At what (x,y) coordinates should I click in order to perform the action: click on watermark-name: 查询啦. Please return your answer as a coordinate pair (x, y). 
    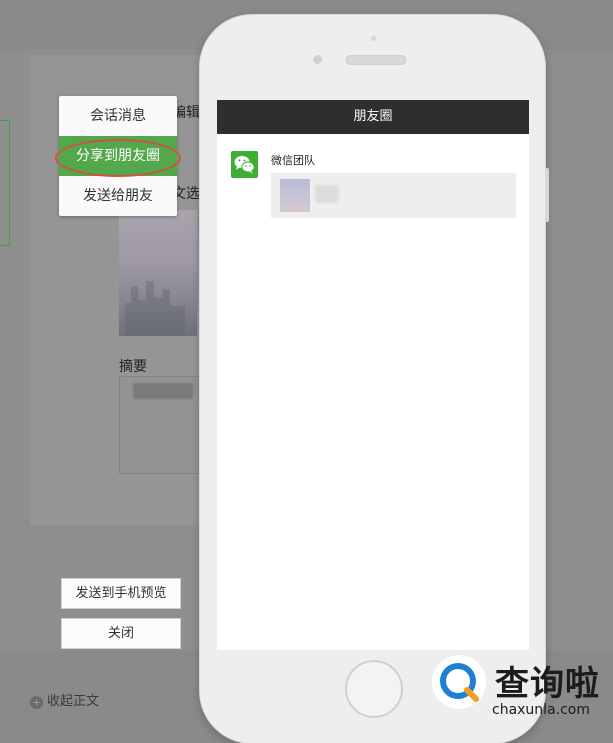
    Looking at the image, I should click on (547, 684).